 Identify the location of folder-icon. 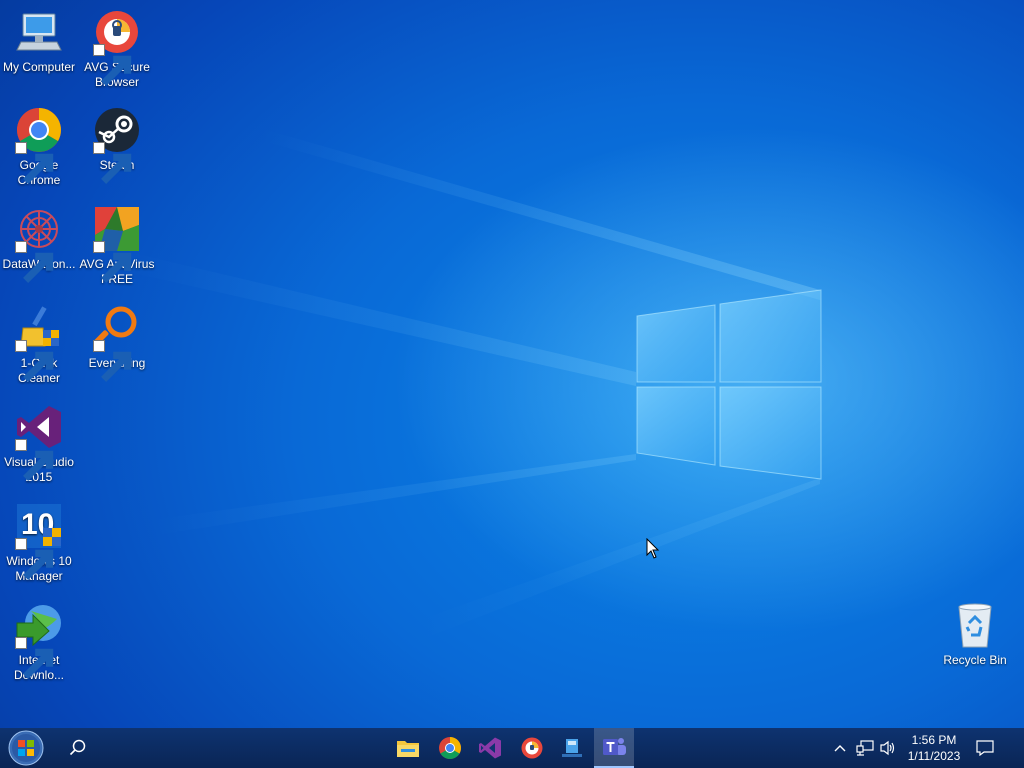
(408, 749).